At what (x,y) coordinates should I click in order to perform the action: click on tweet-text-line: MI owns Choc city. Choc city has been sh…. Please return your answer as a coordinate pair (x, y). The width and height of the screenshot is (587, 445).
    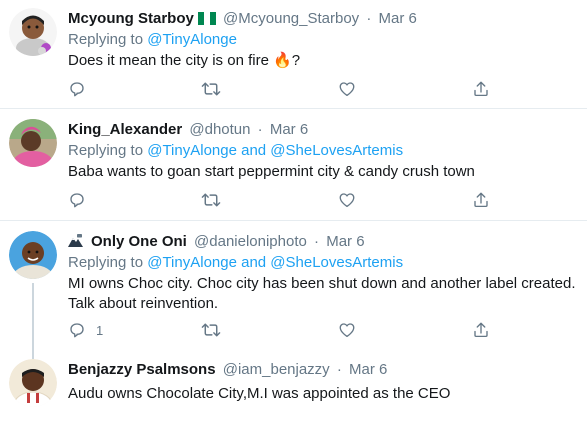
    Looking at the image, I should click on (322, 283).